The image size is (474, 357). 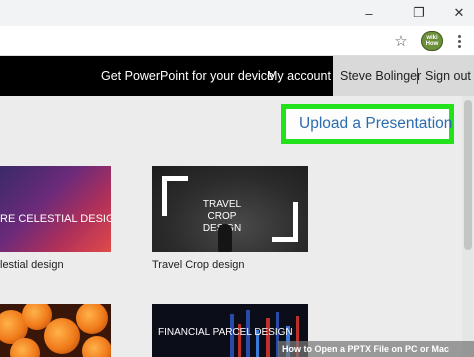 What do you see at coordinates (230, 209) in the screenshot?
I see `template-thumbnail-travel-crop: TRAVEL CROP DESIGN` at bounding box center [230, 209].